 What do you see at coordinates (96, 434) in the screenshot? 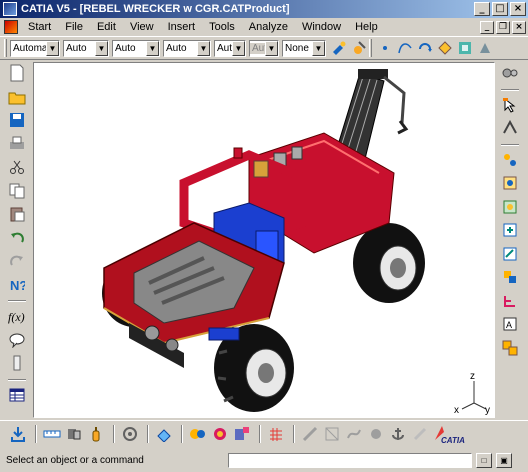
I see `bottle-icon` at bounding box center [96, 434].